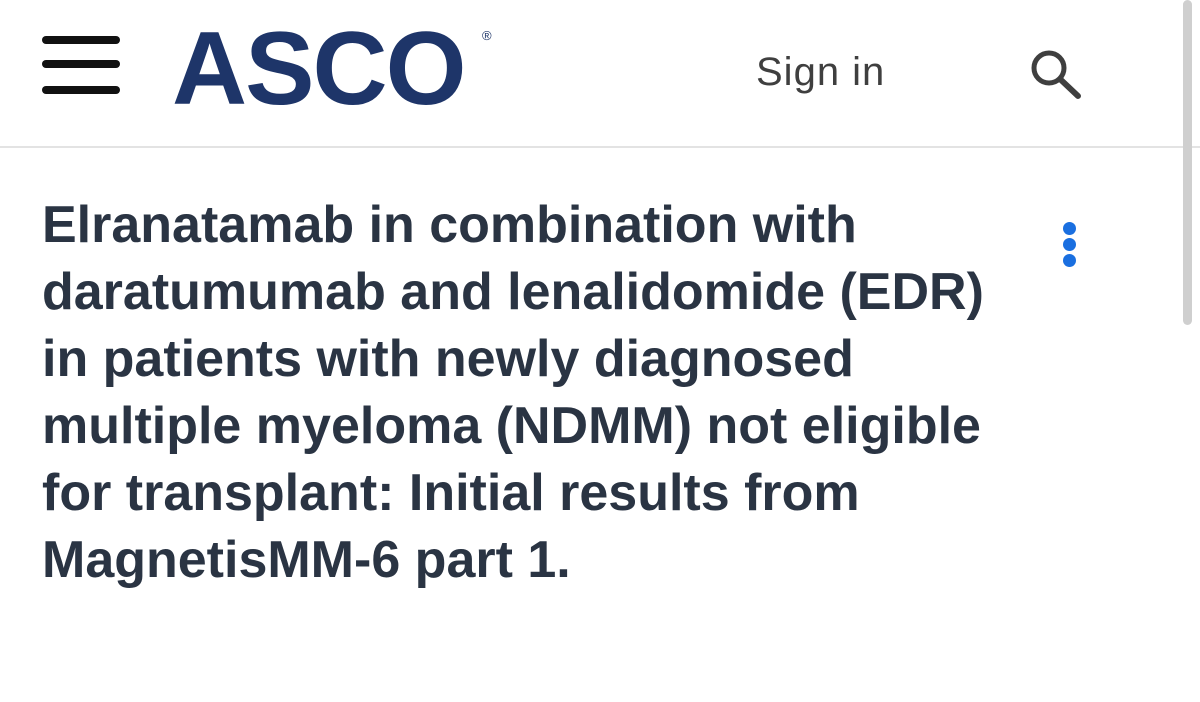 The image size is (1200, 702). I want to click on menu-bar-middle, so click(81, 64).